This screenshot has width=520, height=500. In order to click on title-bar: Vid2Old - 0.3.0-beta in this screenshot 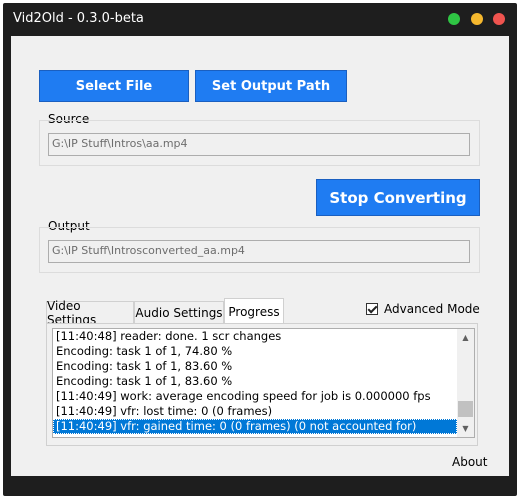, I will do `click(260, 19)`.